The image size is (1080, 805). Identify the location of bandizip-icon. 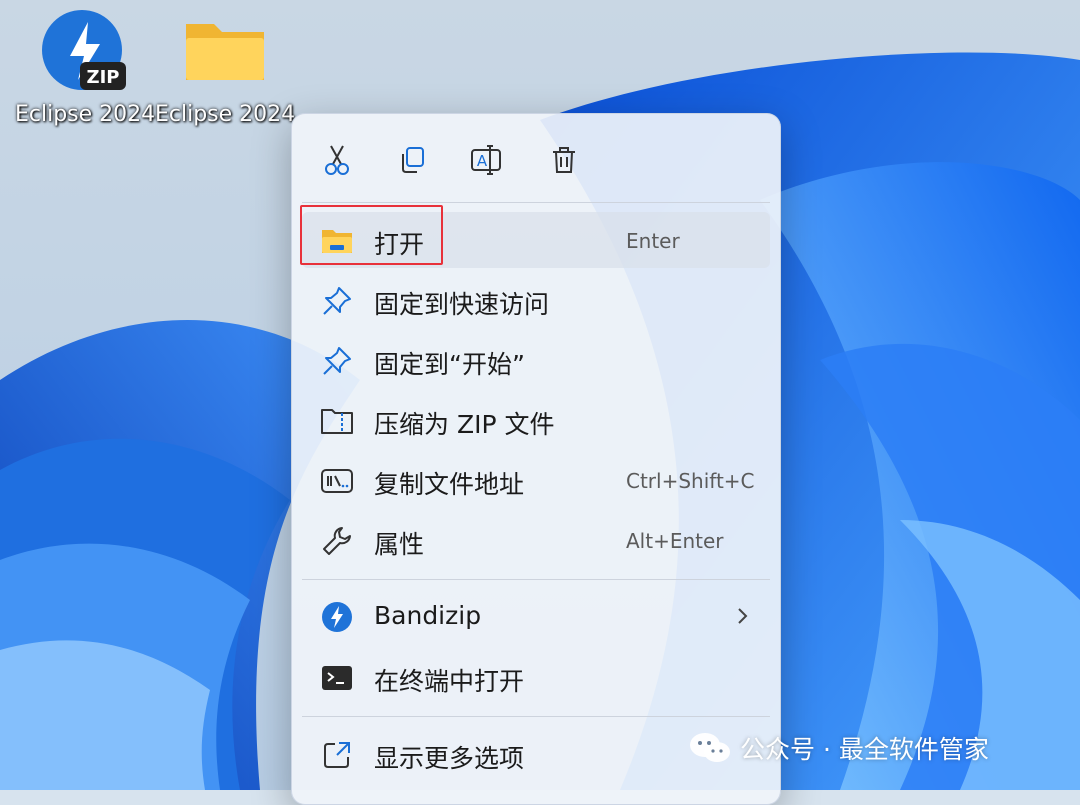
(337, 617).